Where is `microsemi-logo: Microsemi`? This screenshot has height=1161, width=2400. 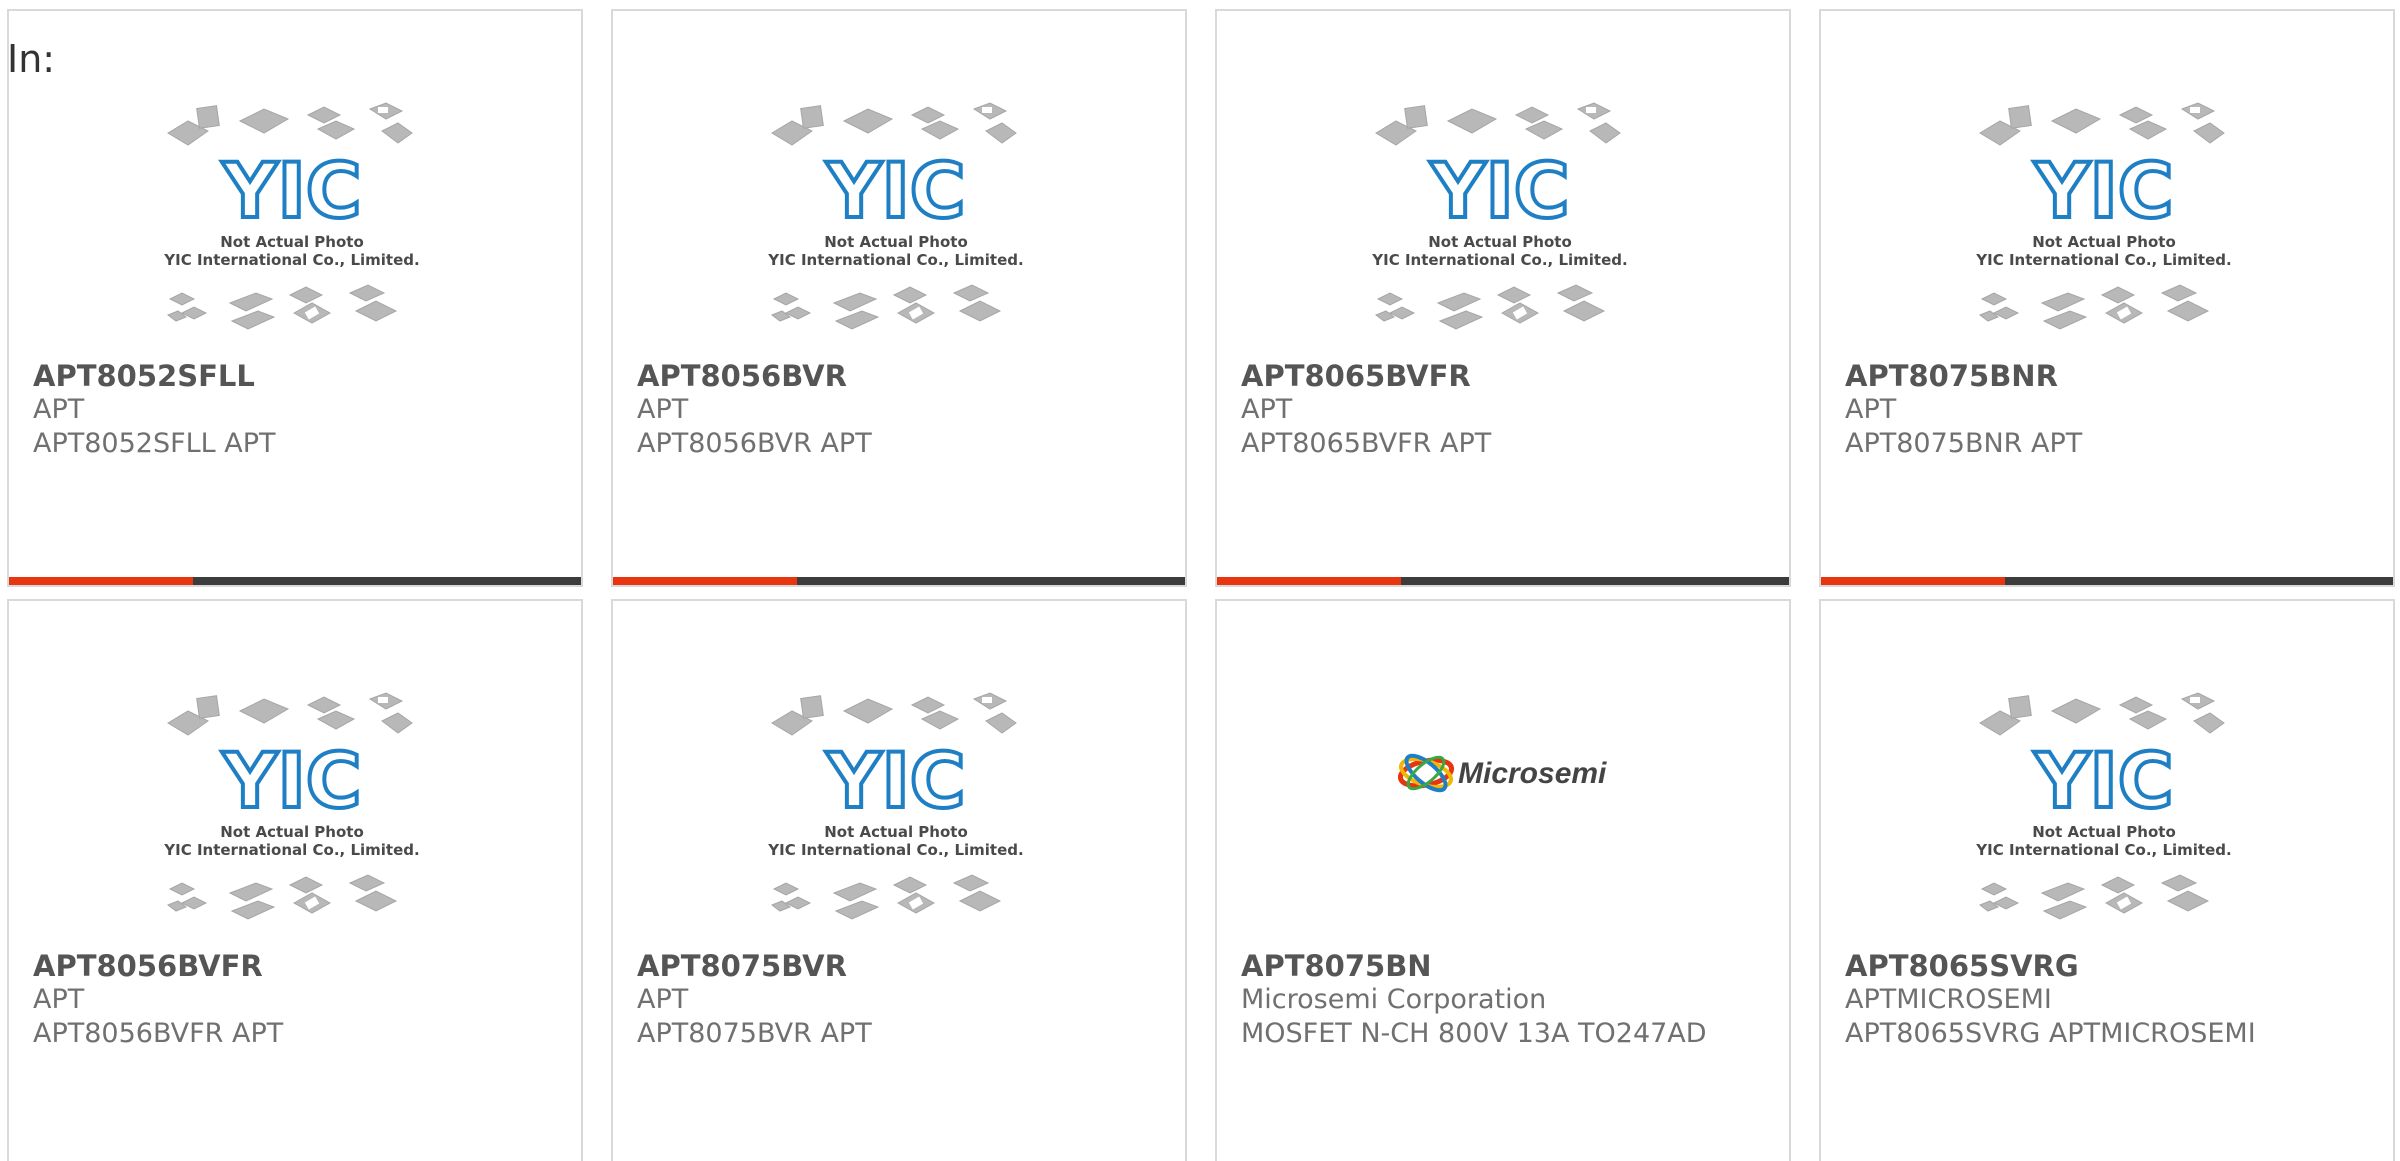 microsemi-logo: Microsemi is located at coordinates (1503, 773).